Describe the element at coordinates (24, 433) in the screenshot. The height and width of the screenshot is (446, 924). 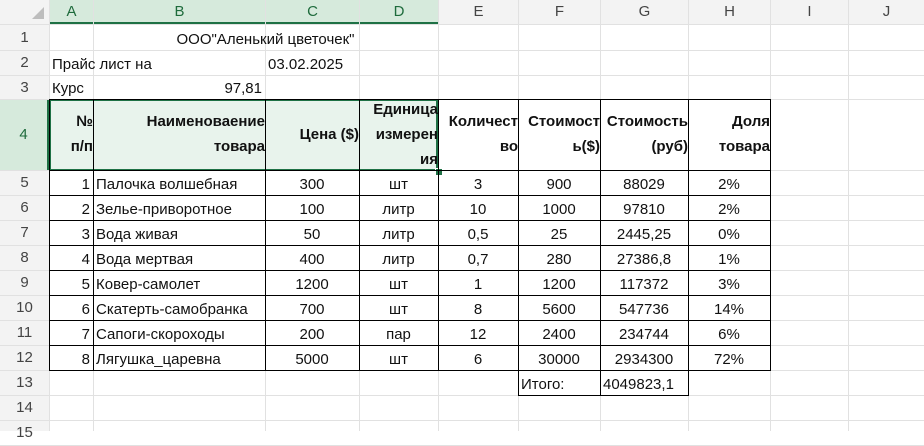
I see `row-header-15: 15` at that location.